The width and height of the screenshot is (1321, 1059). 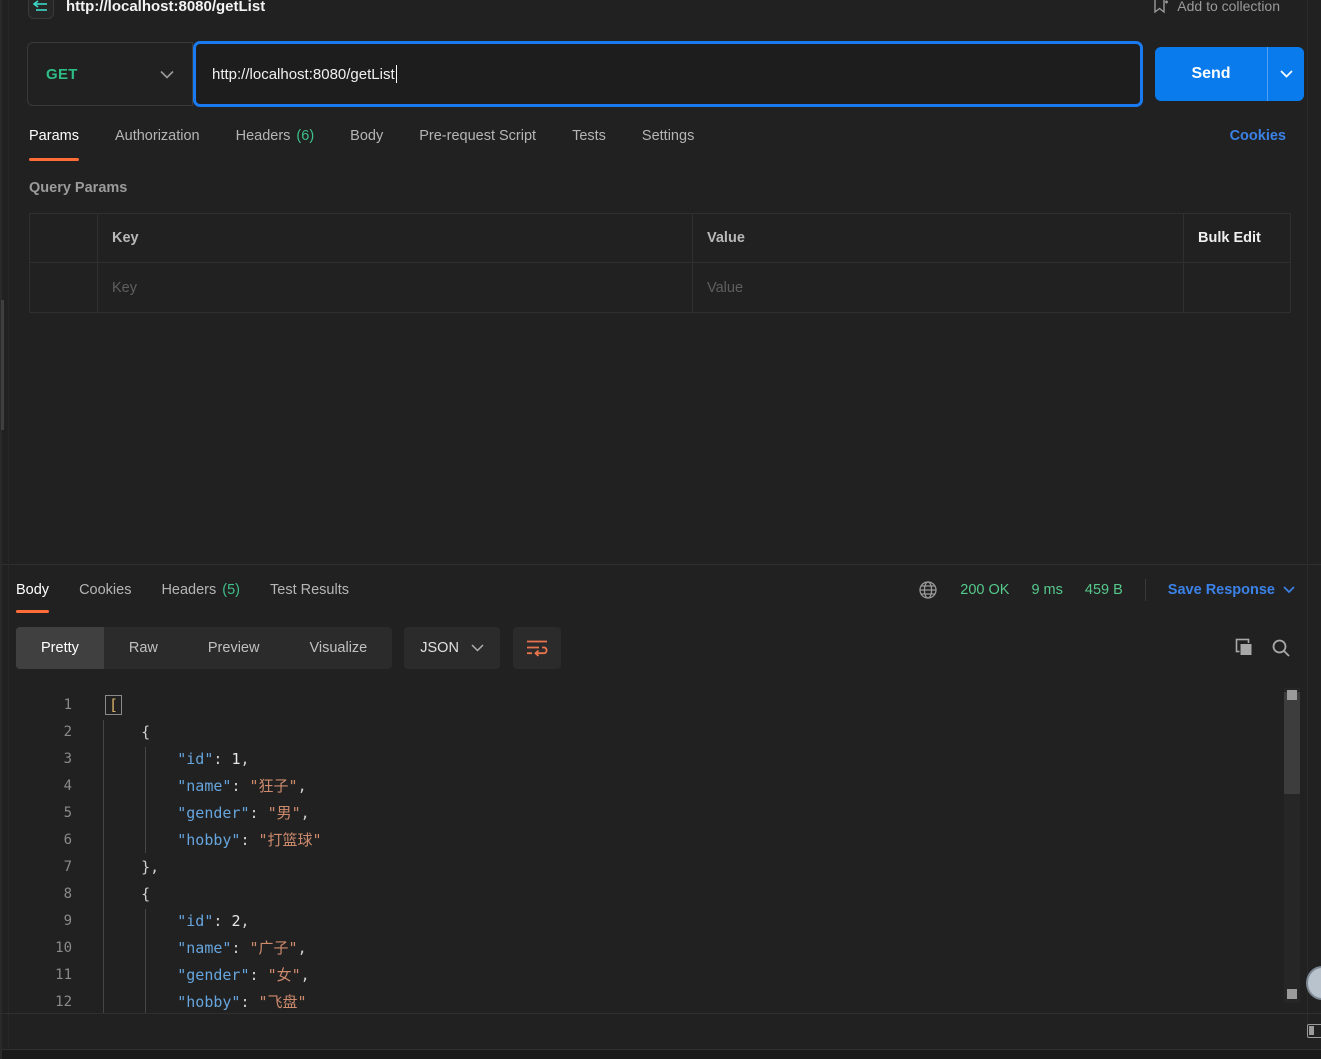 What do you see at coordinates (396, 74) in the screenshot?
I see `text-caret` at bounding box center [396, 74].